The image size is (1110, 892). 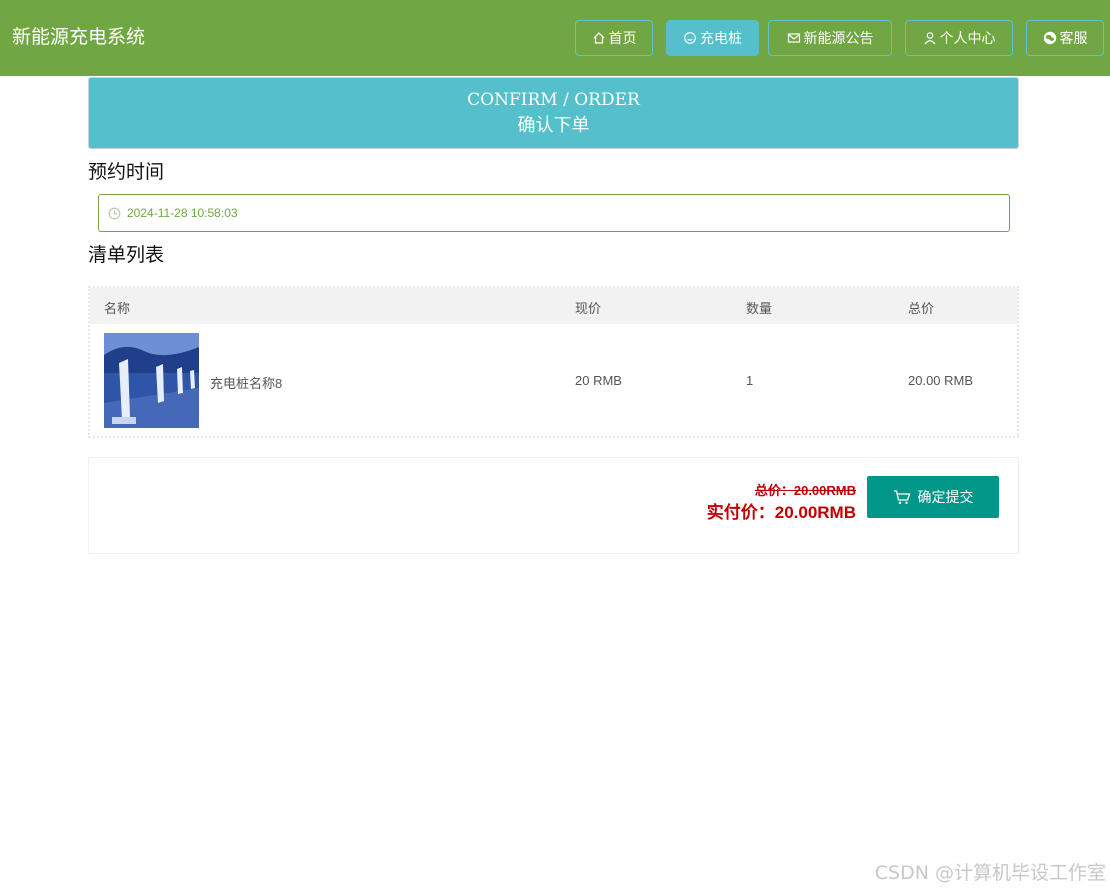 What do you see at coordinates (553, 125) in the screenshot?
I see `banner-title-cn: 确认下单` at bounding box center [553, 125].